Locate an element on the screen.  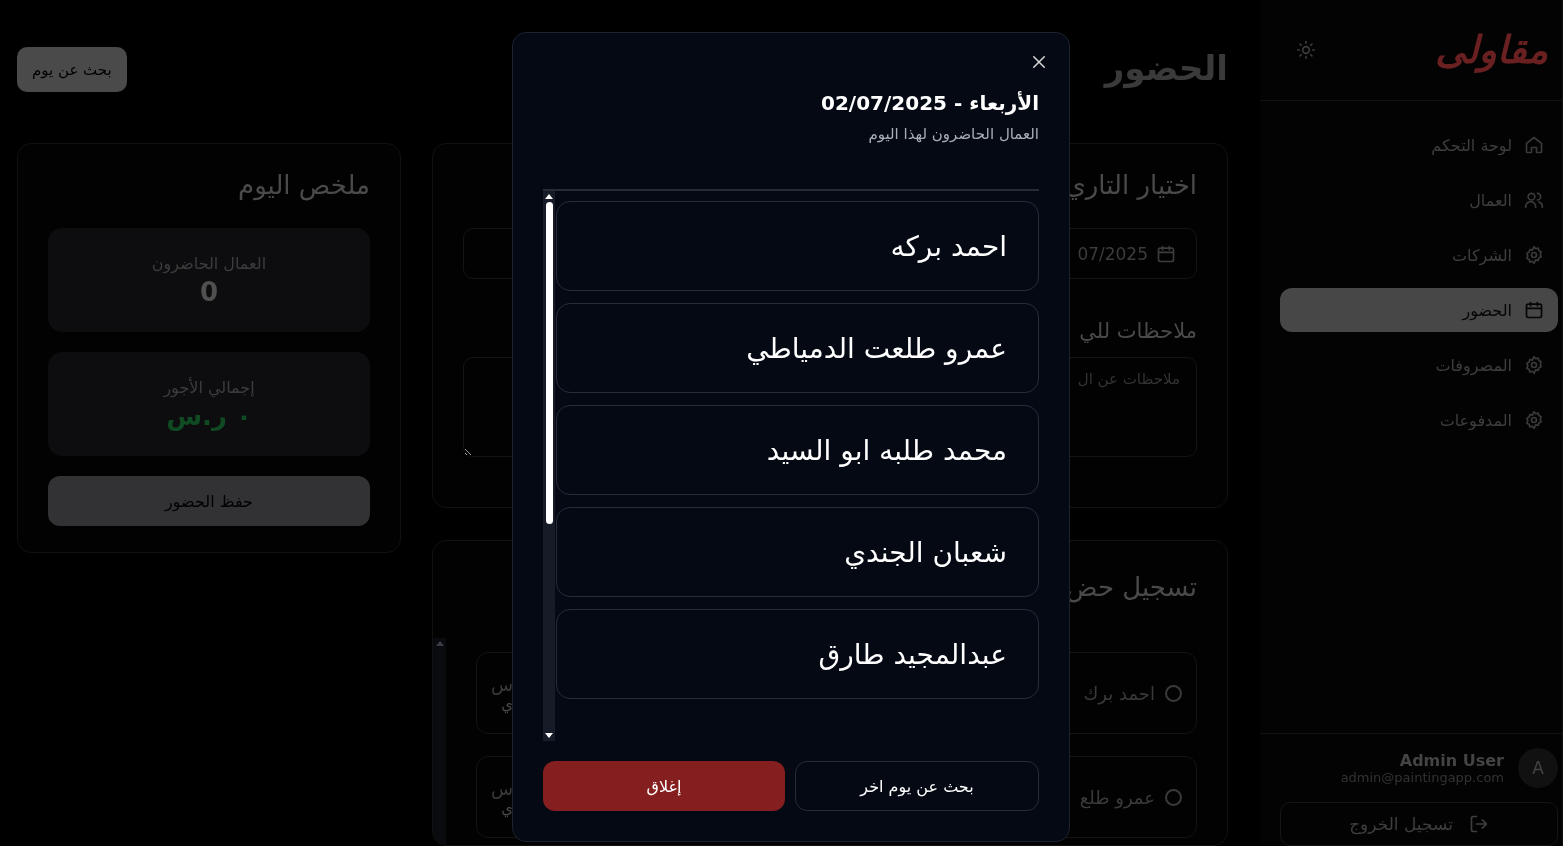
home-icon is located at coordinates (1534, 145).